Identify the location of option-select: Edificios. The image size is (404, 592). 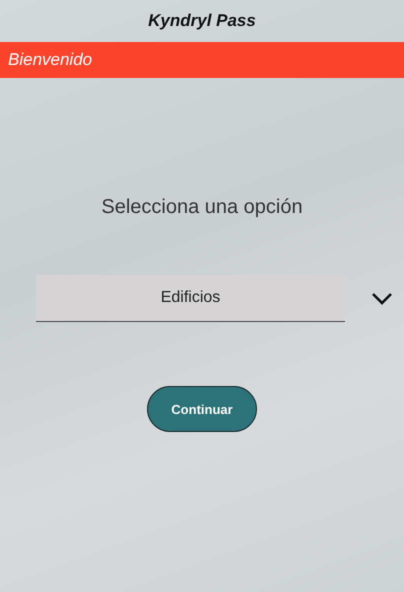
(190, 298).